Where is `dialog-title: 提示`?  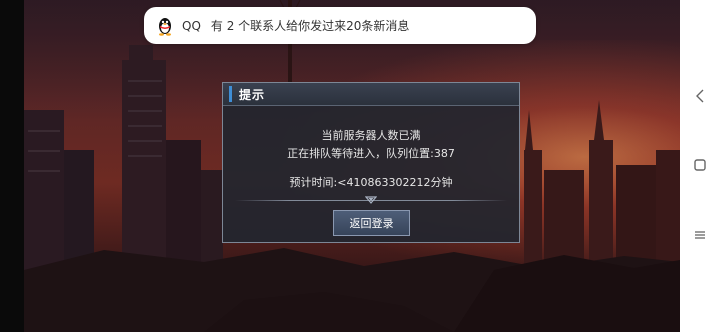 dialog-title: 提示 is located at coordinates (252, 95).